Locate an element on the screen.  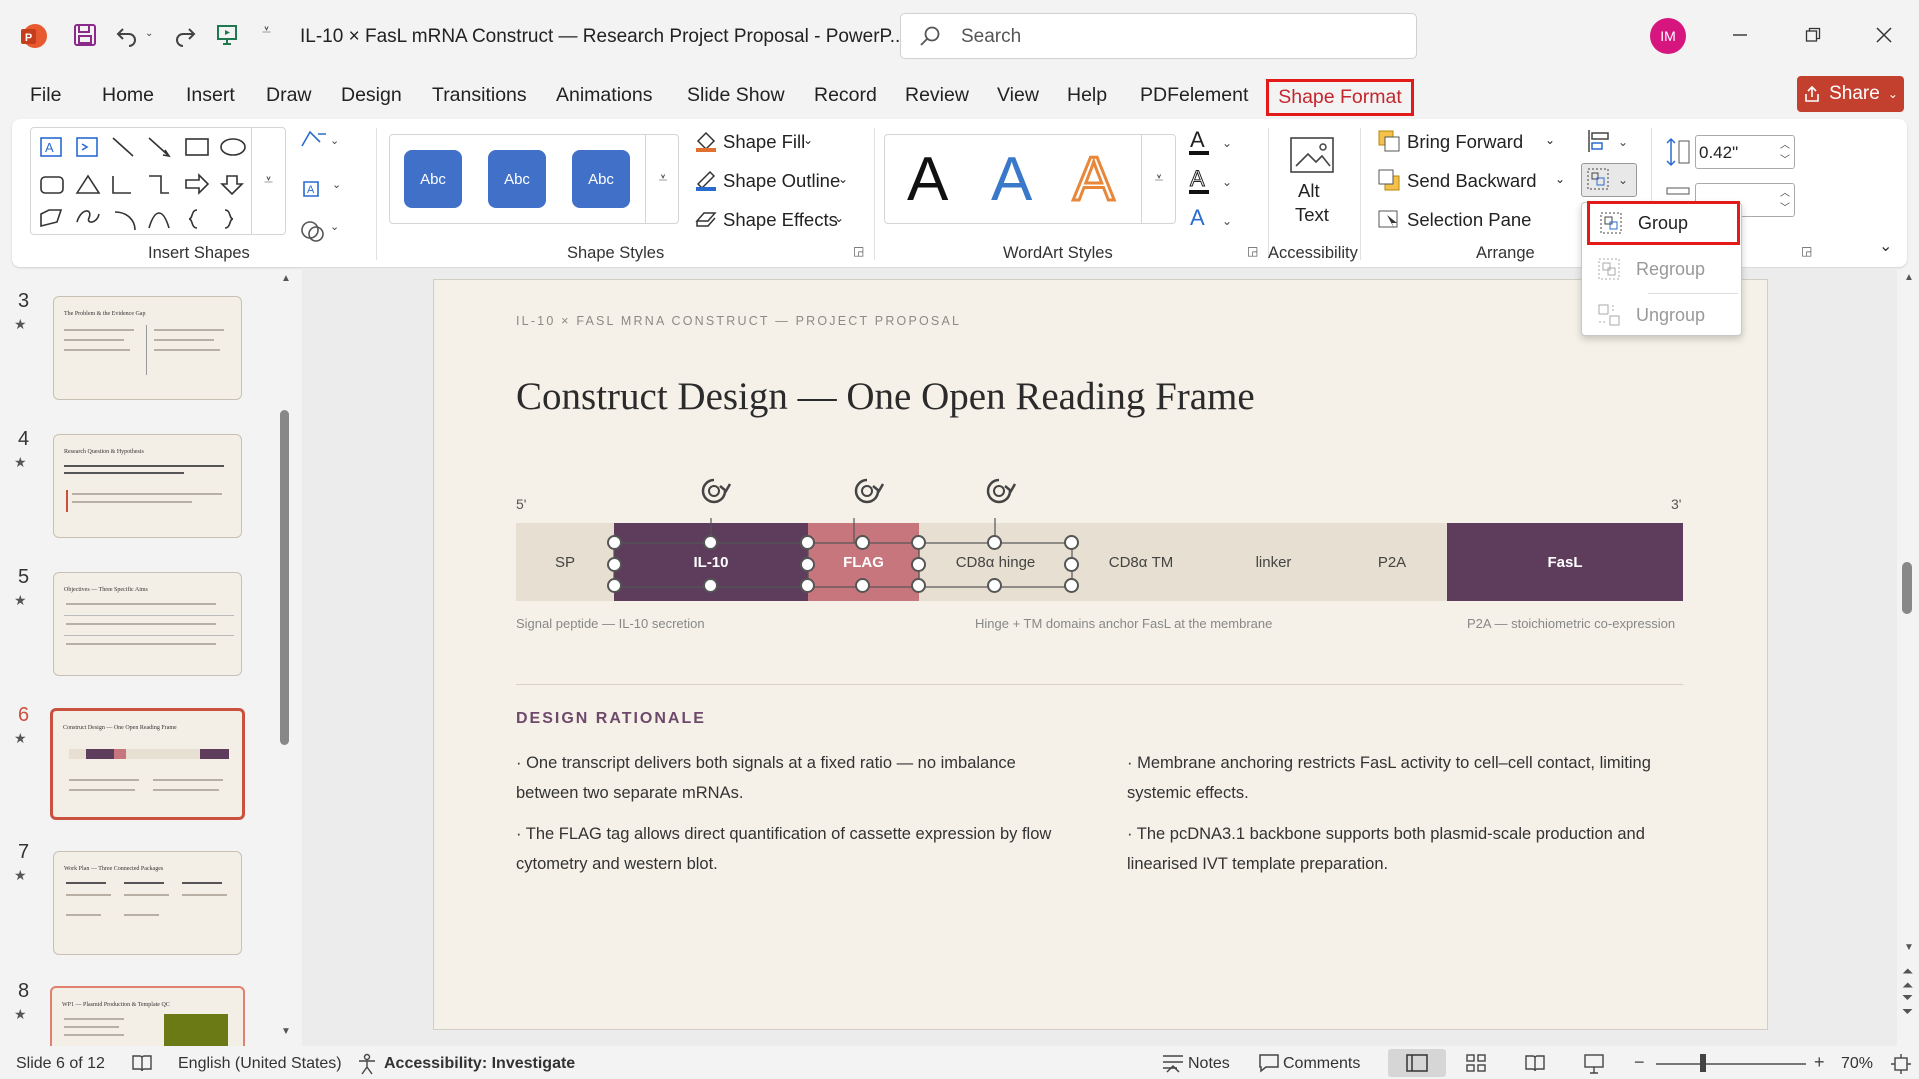
present-icon is located at coordinates (227, 35).